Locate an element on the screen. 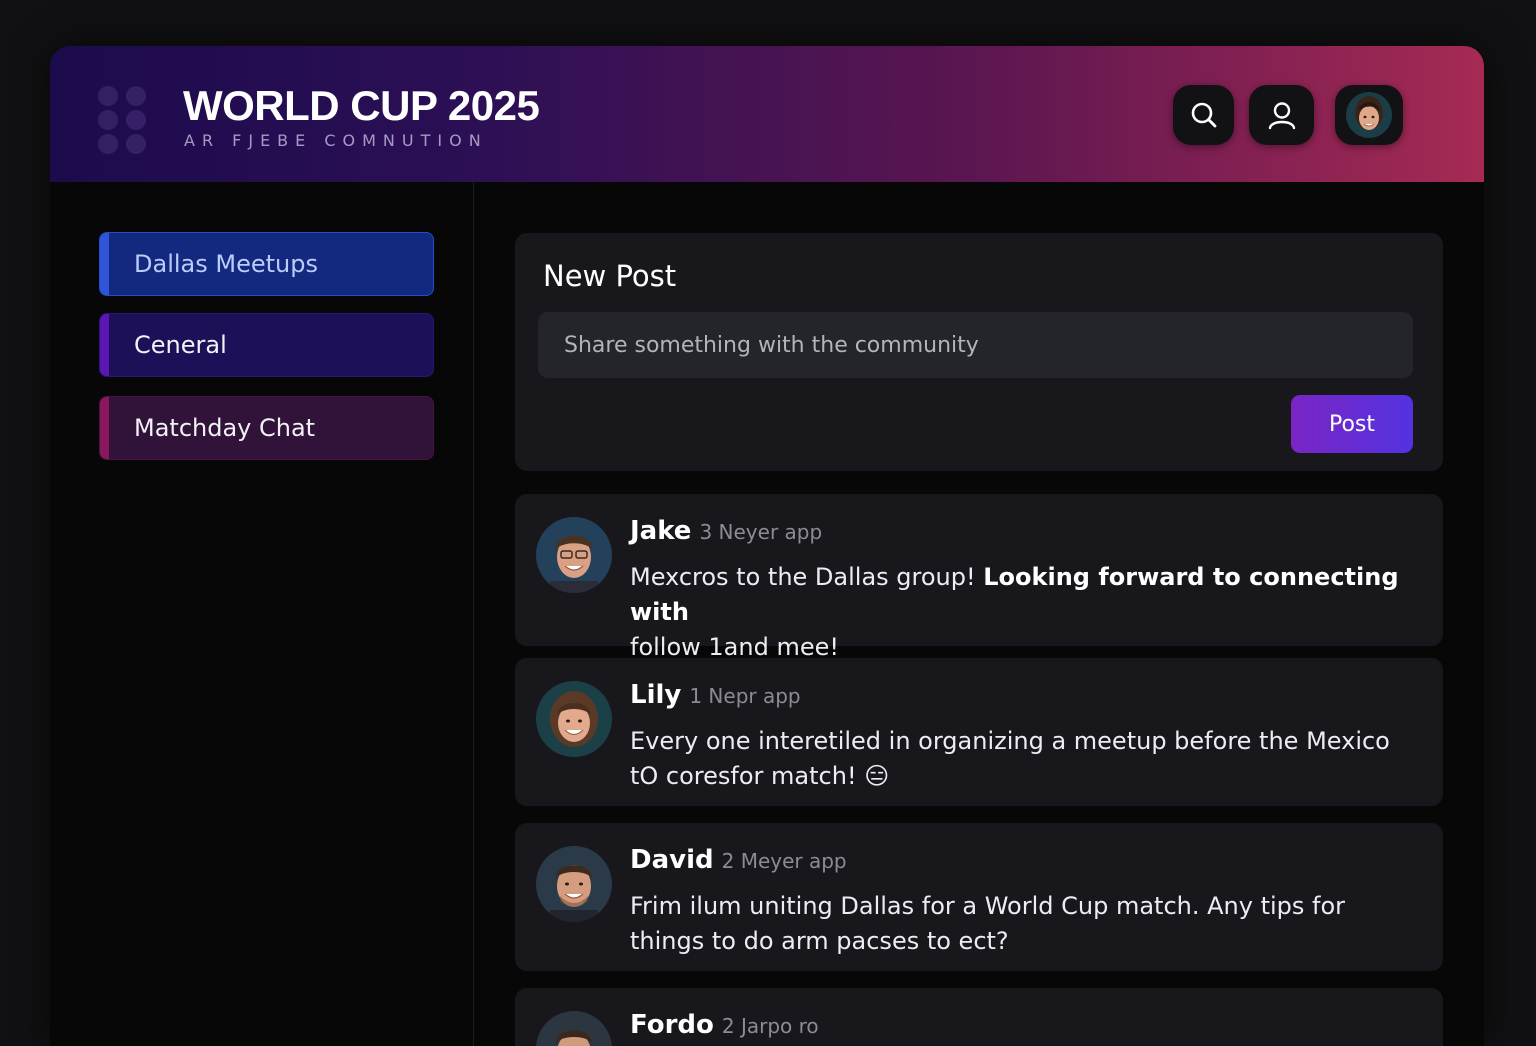  david-avatar-icon is located at coordinates (574, 884).